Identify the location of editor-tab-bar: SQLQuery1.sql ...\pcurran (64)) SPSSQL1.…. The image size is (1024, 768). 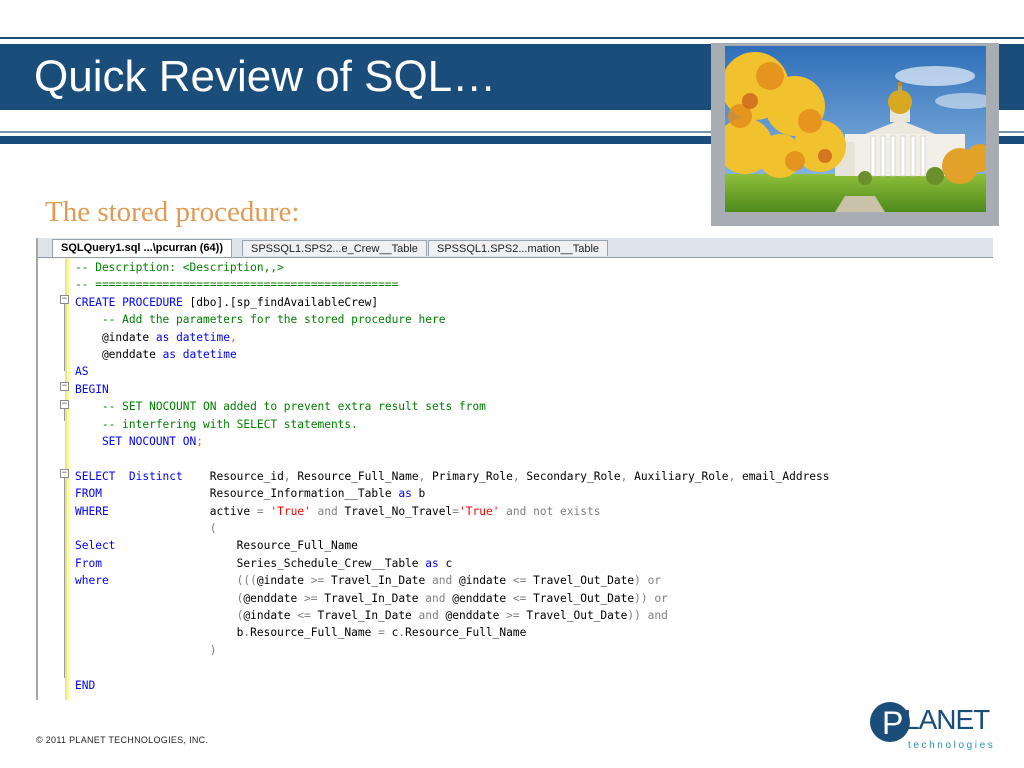
(515, 248).